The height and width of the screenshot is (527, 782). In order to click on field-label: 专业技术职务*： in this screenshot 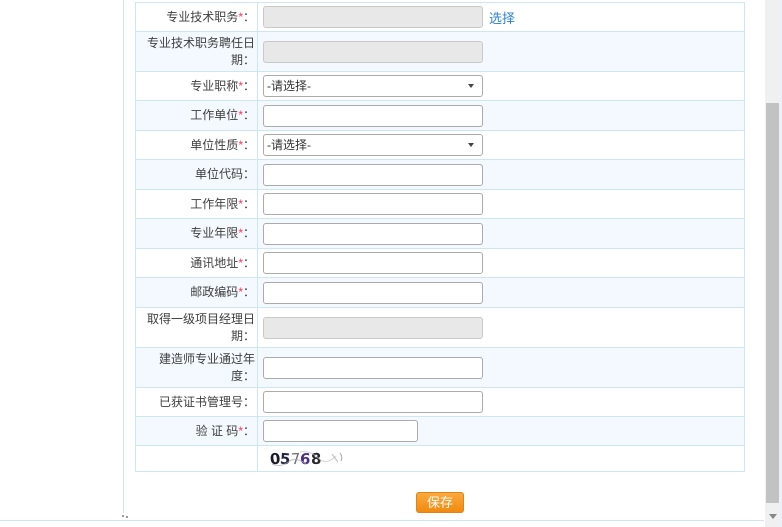, I will do `click(210, 16)`.